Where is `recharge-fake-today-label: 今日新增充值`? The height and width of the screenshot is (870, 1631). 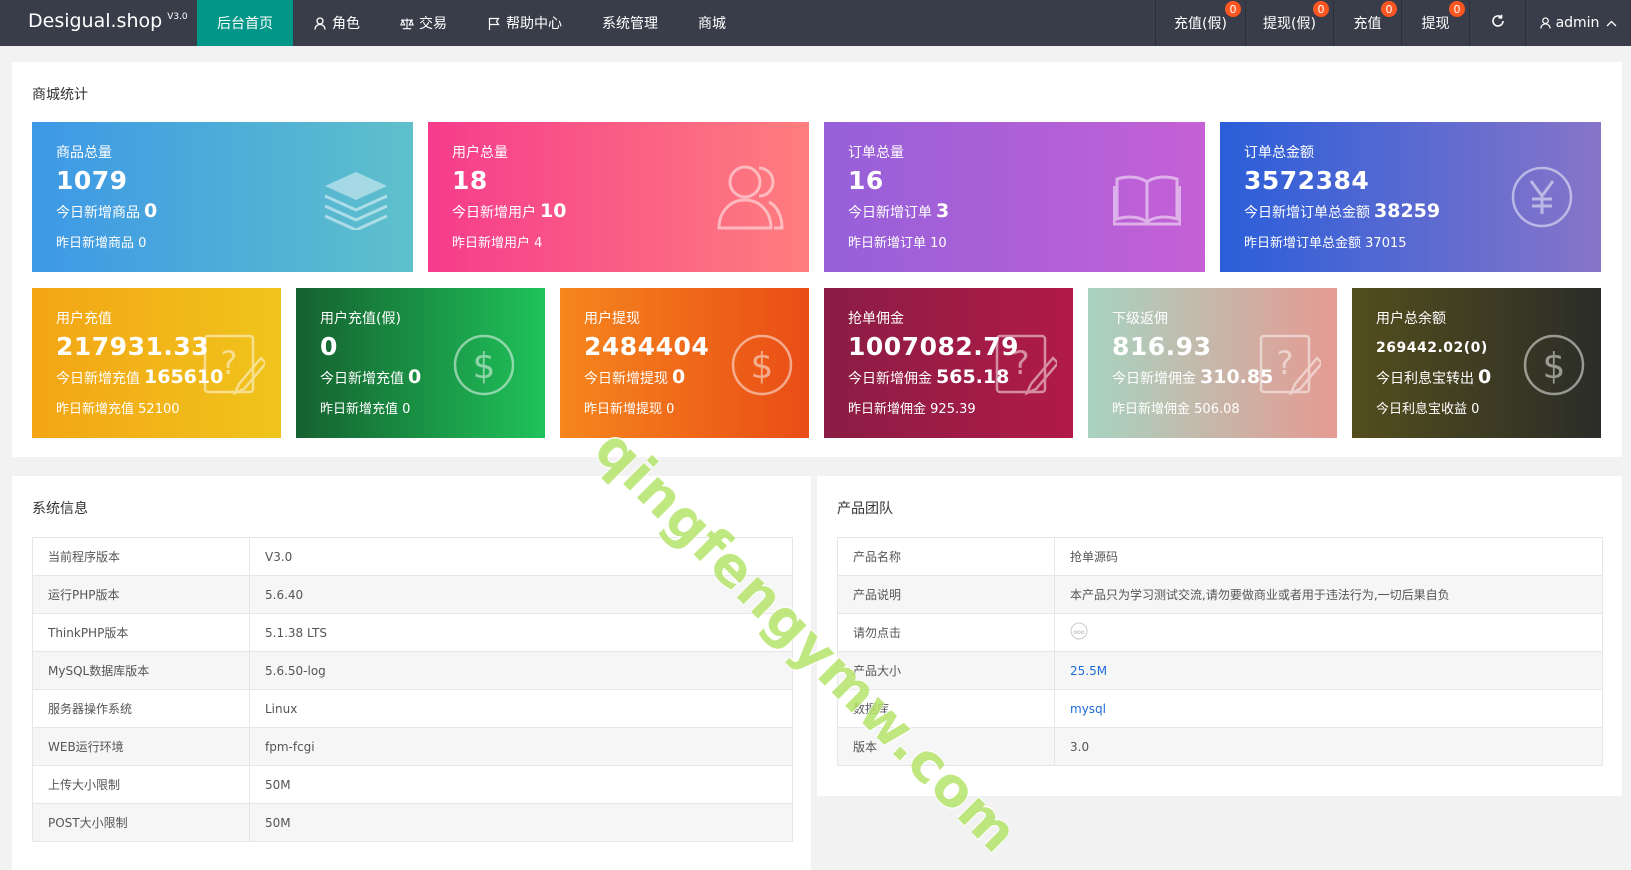
recharge-fake-today-label: 今日新增充值 is located at coordinates (362, 379).